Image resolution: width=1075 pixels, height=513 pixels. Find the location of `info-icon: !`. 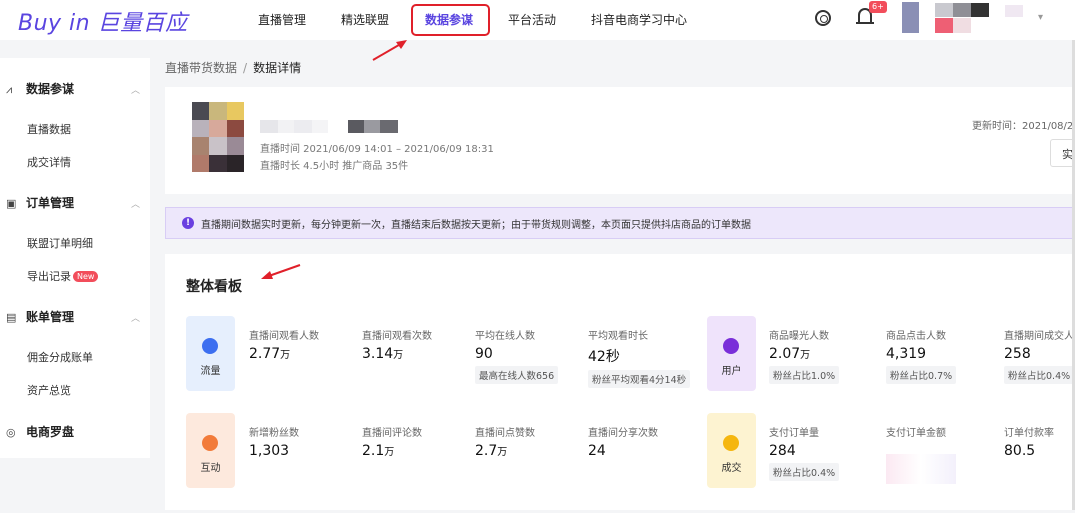

info-icon: ! is located at coordinates (188, 223).